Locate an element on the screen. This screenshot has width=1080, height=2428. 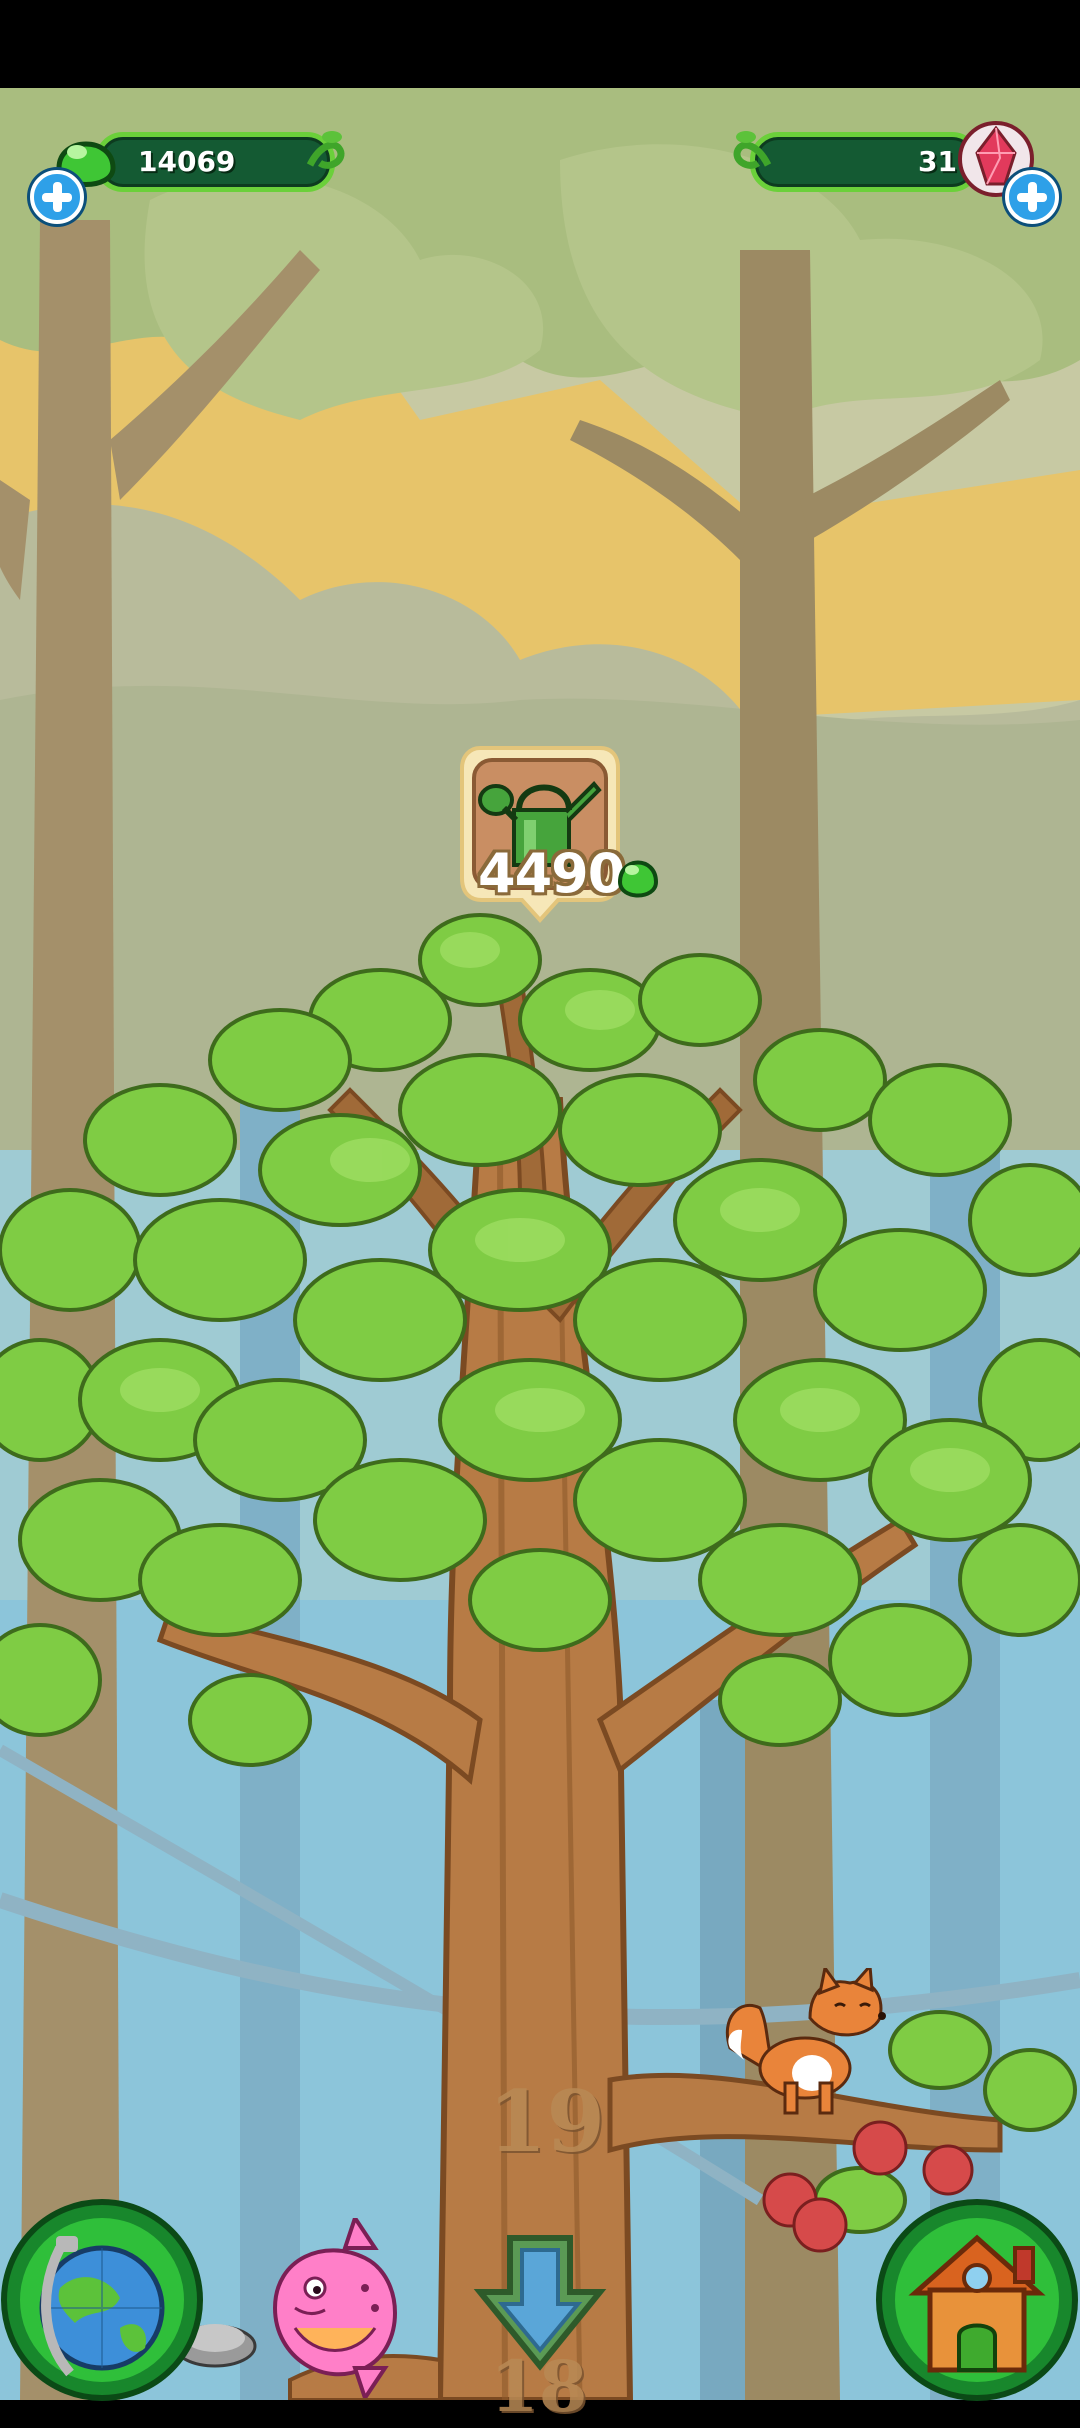
crystals-counter-value: 31 is located at coordinates (937, 161).